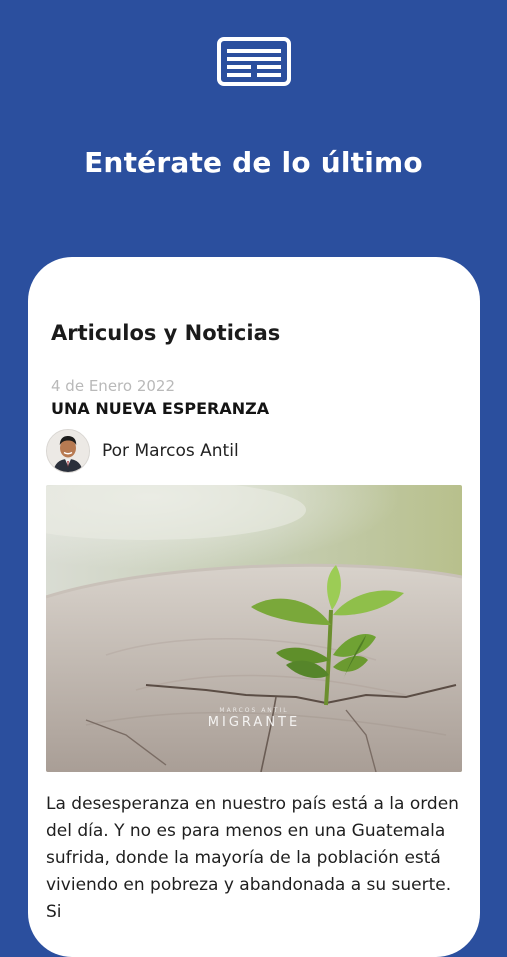 This screenshot has height=957, width=507. Describe the element at coordinates (113, 386) in the screenshot. I see `post-date: 4 de Enero 2022` at that location.